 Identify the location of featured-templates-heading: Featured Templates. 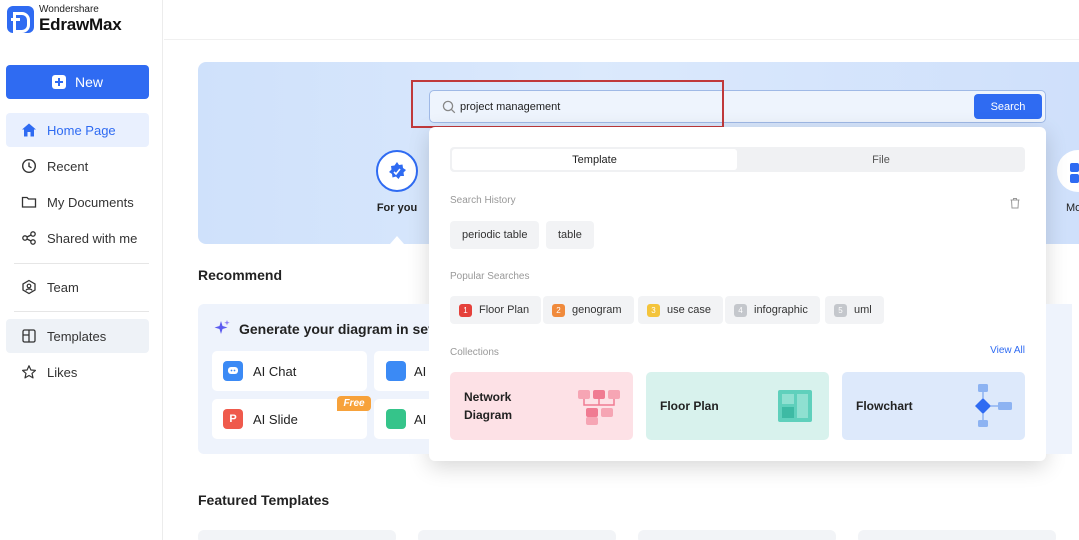
(264, 500).